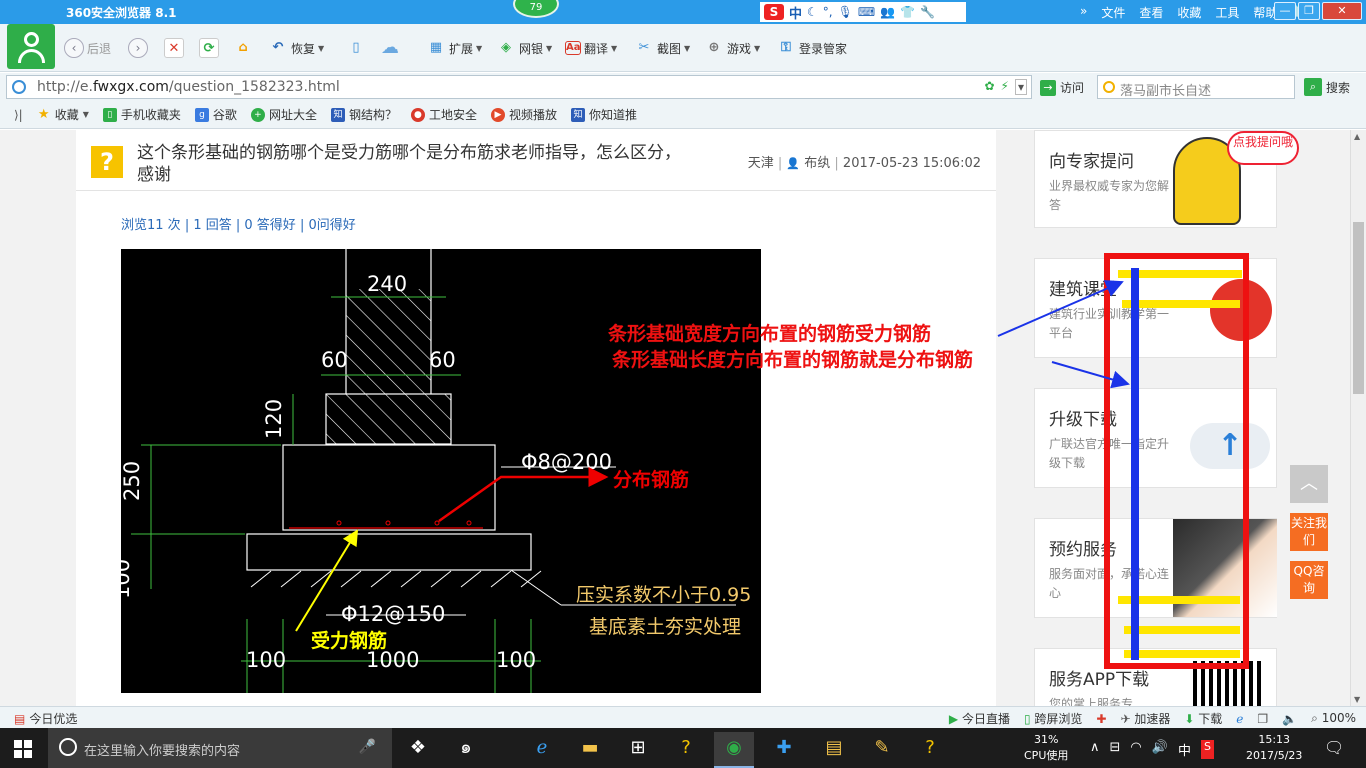 Image resolution: width=1366 pixels, height=768 pixels. What do you see at coordinates (31, 46) in the screenshot?
I see `user-avatar-icon` at bounding box center [31, 46].